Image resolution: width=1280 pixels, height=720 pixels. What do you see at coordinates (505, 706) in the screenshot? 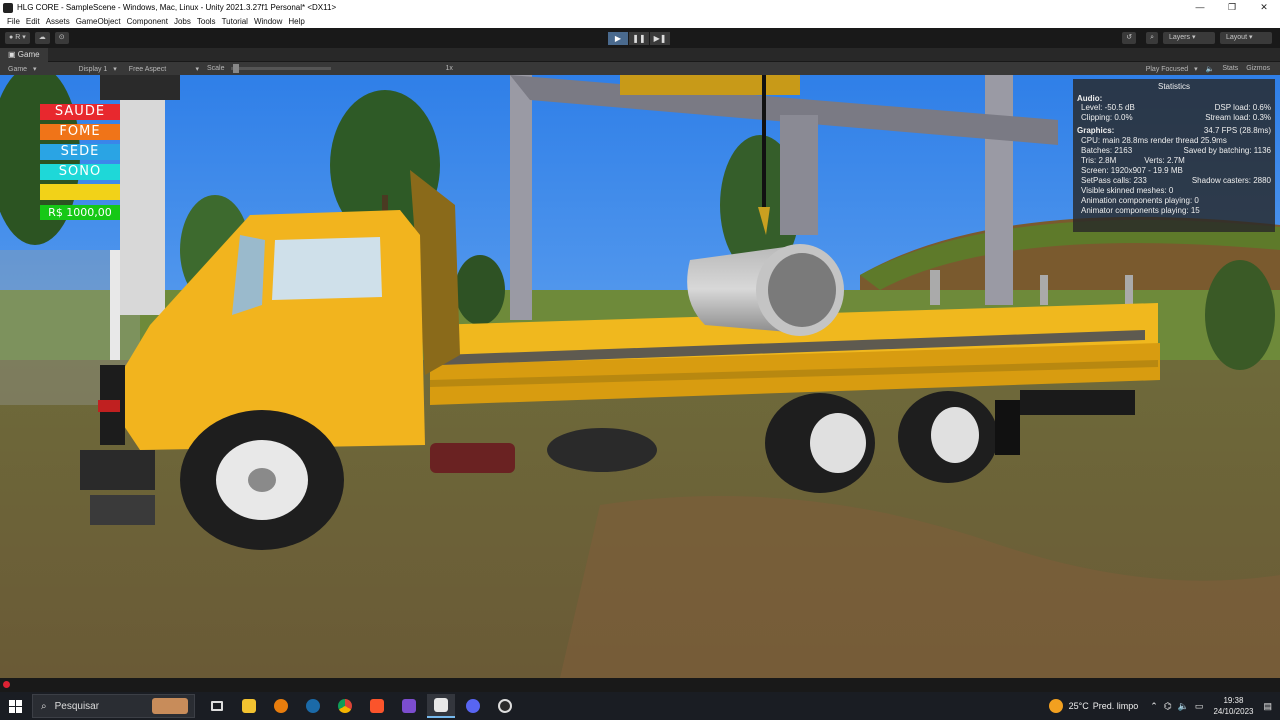
I see `obs-icon` at bounding box center [505, 706].